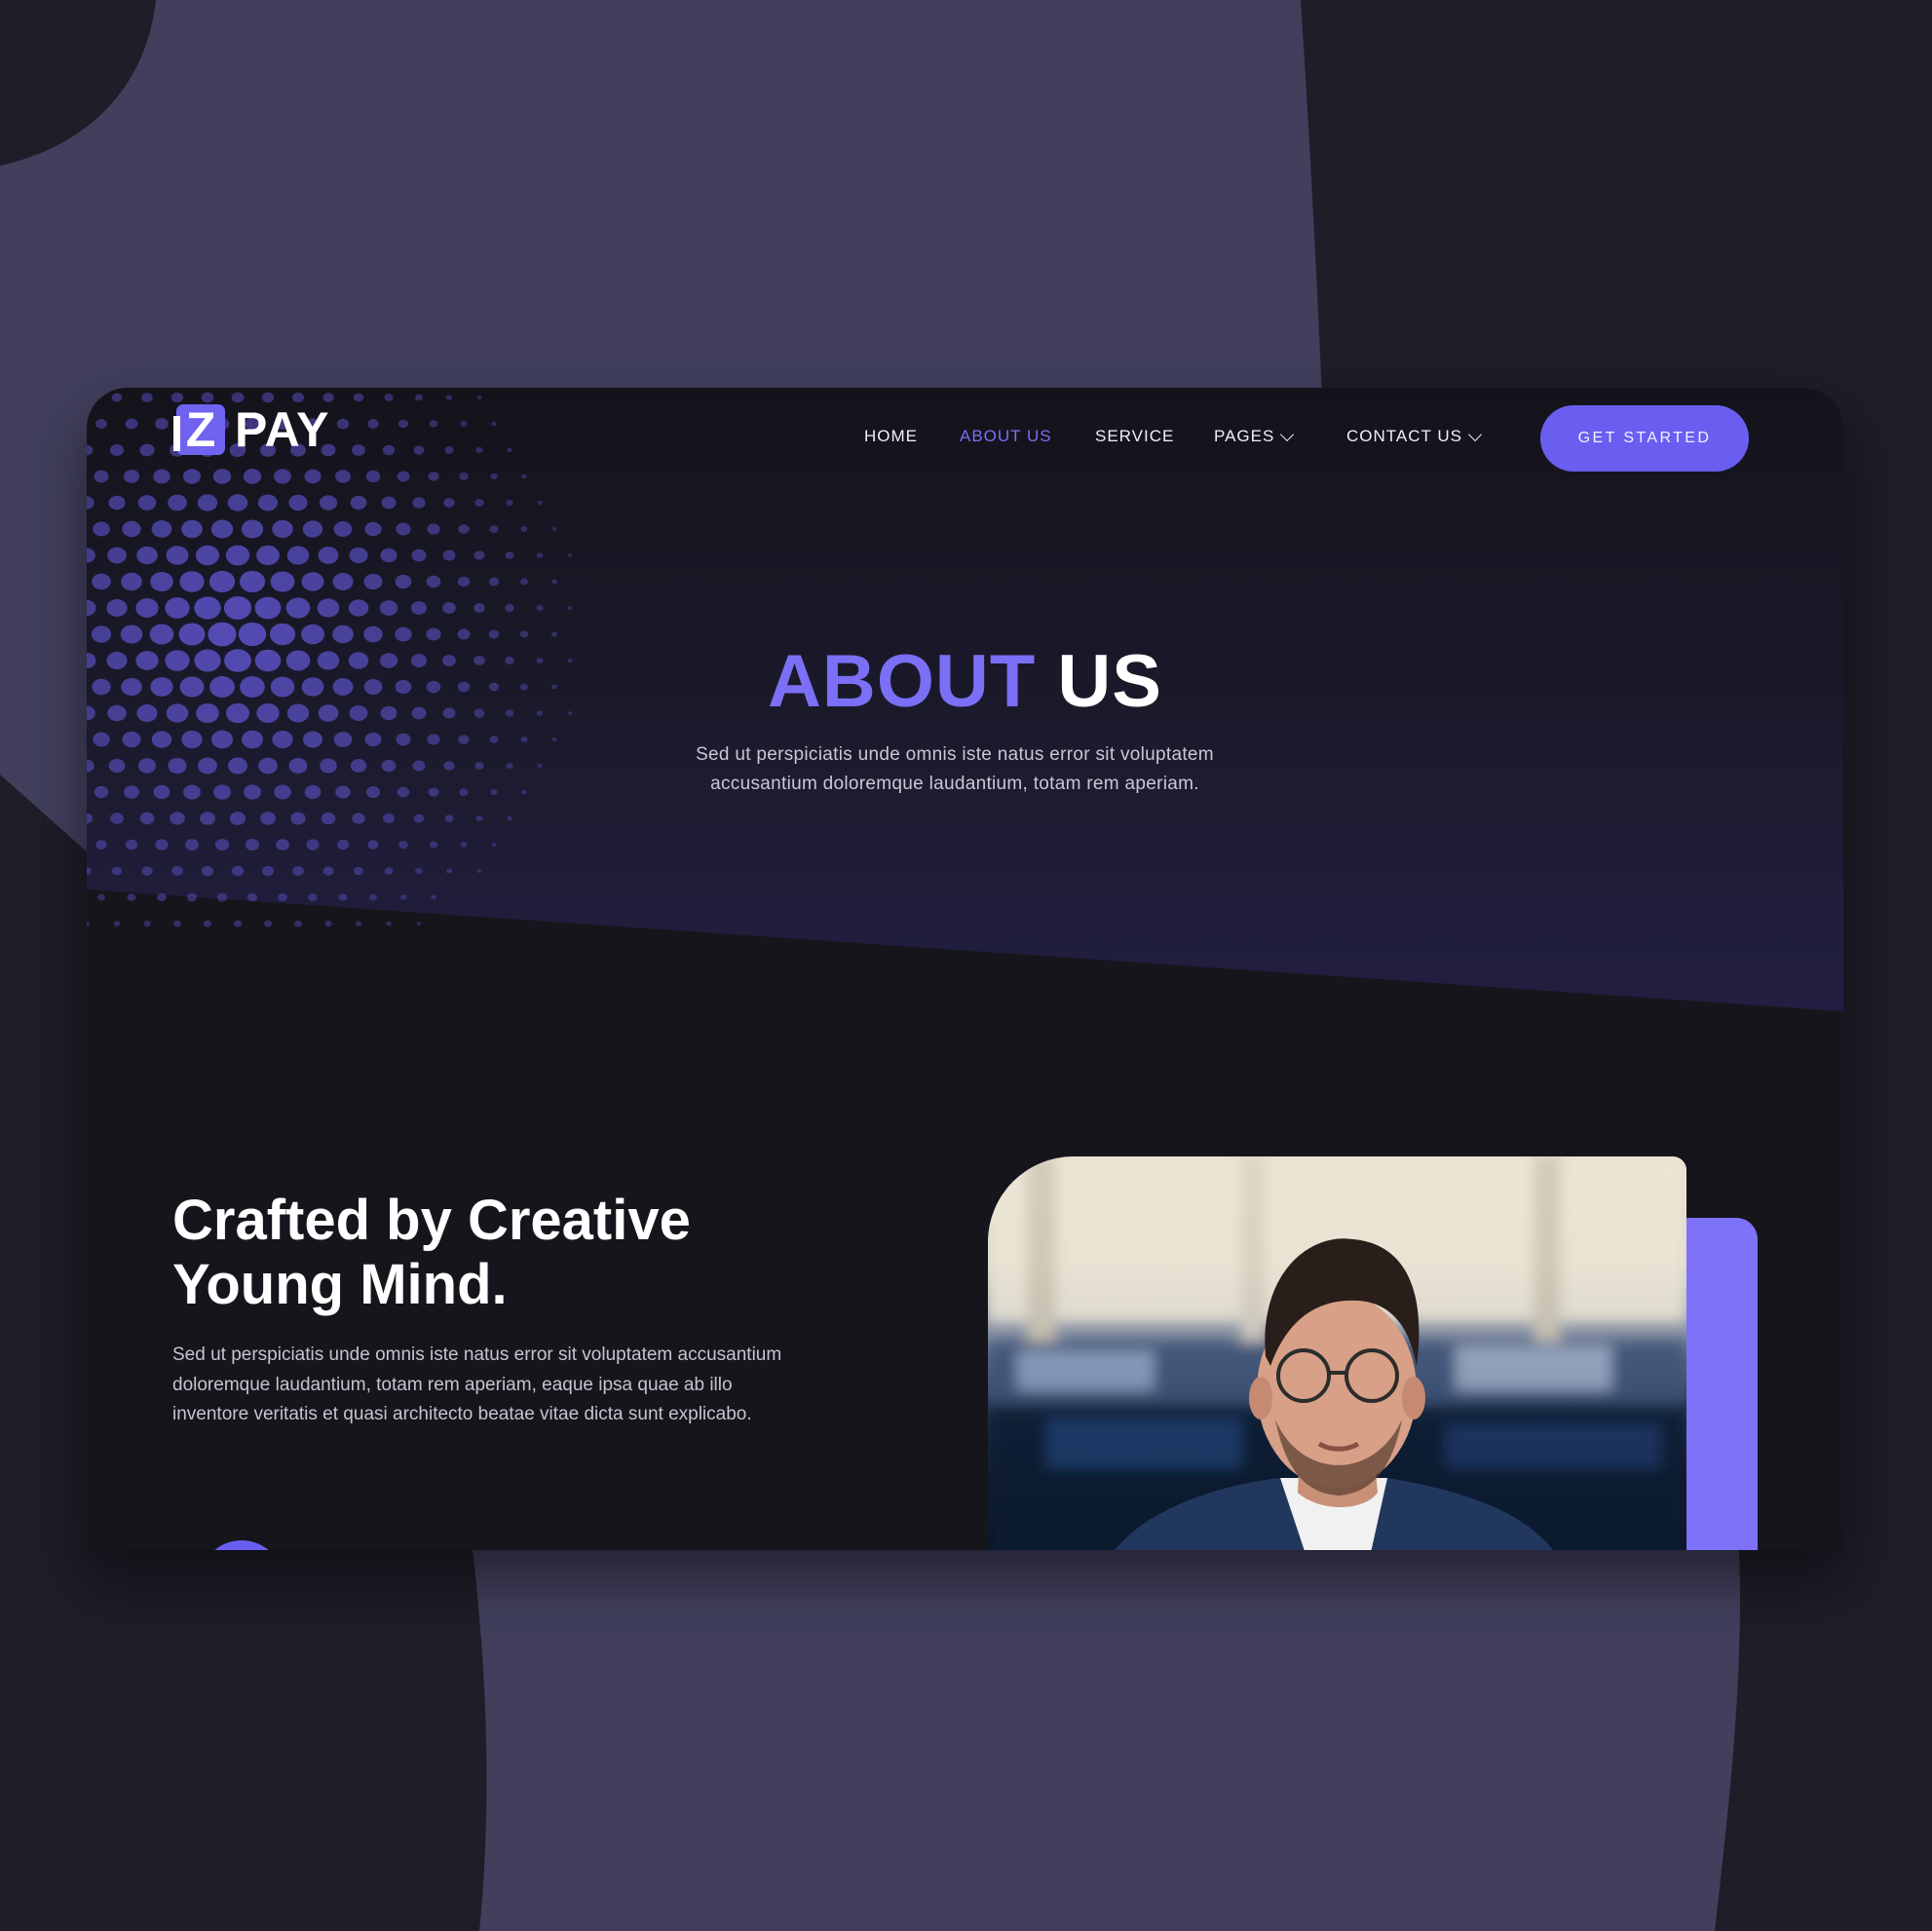 The height and width of the screenshot is (1931, 1932). I want to click on nav-label: CONTACT US, so click(1404, 436).